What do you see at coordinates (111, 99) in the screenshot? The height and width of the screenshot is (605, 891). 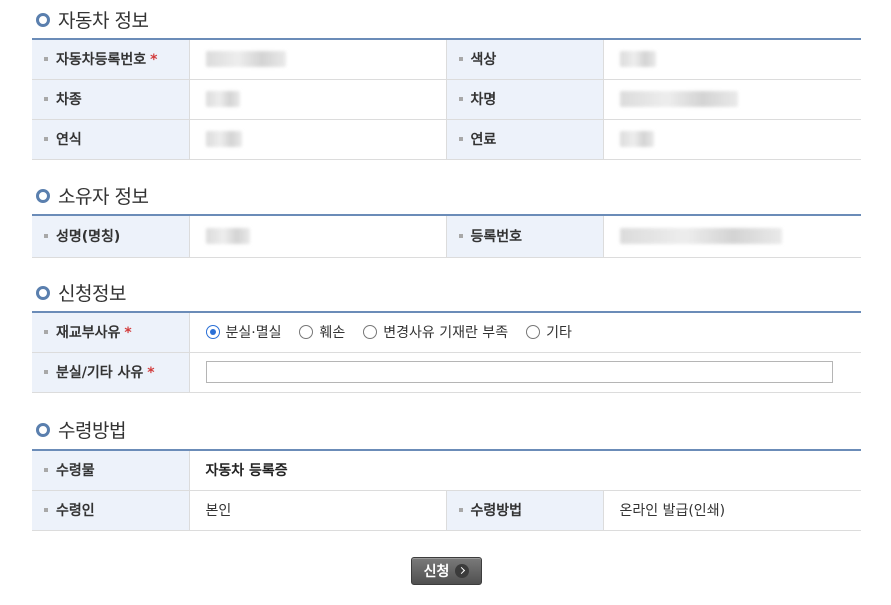 I see `vehicle-type-label: 차종` at bounding box center [111, 99].